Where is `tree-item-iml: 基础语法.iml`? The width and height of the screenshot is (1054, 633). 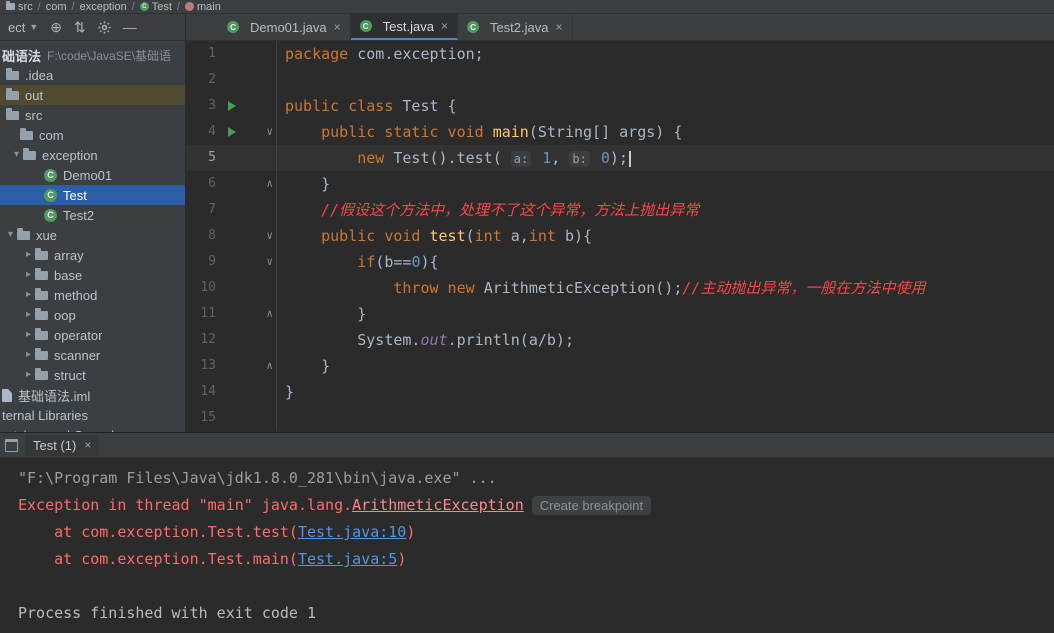 tree-item-iml: 基础语法.iml is located at coordinates (92, 395).